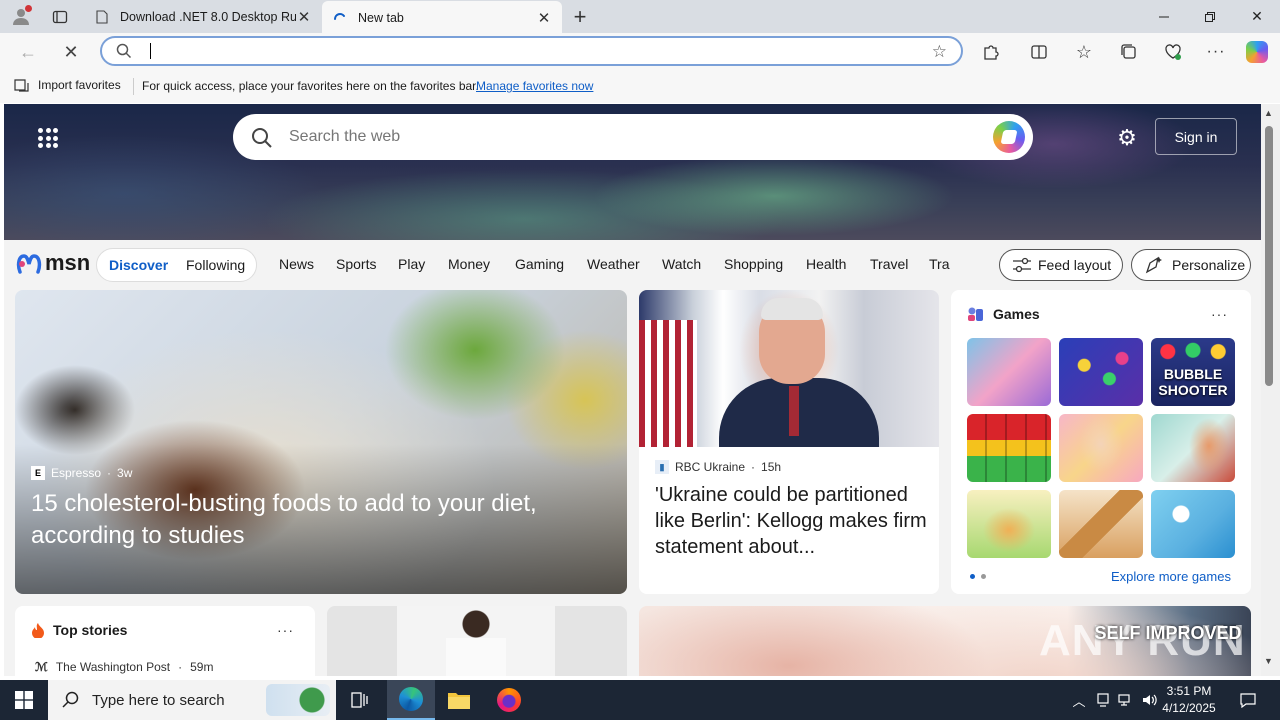 The image size is (1280, 720). I want to click on favorites-button: ☆, so click(1084, 52).